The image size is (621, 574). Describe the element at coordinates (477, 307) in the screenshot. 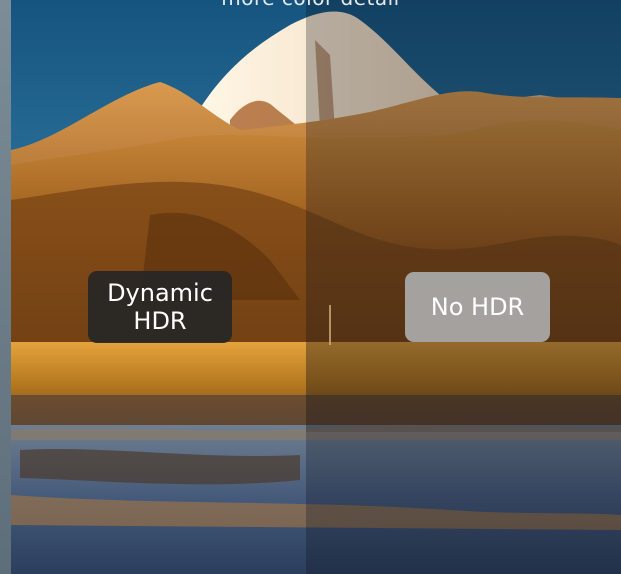

I see `no-hdr-label: No HDR` at that location.